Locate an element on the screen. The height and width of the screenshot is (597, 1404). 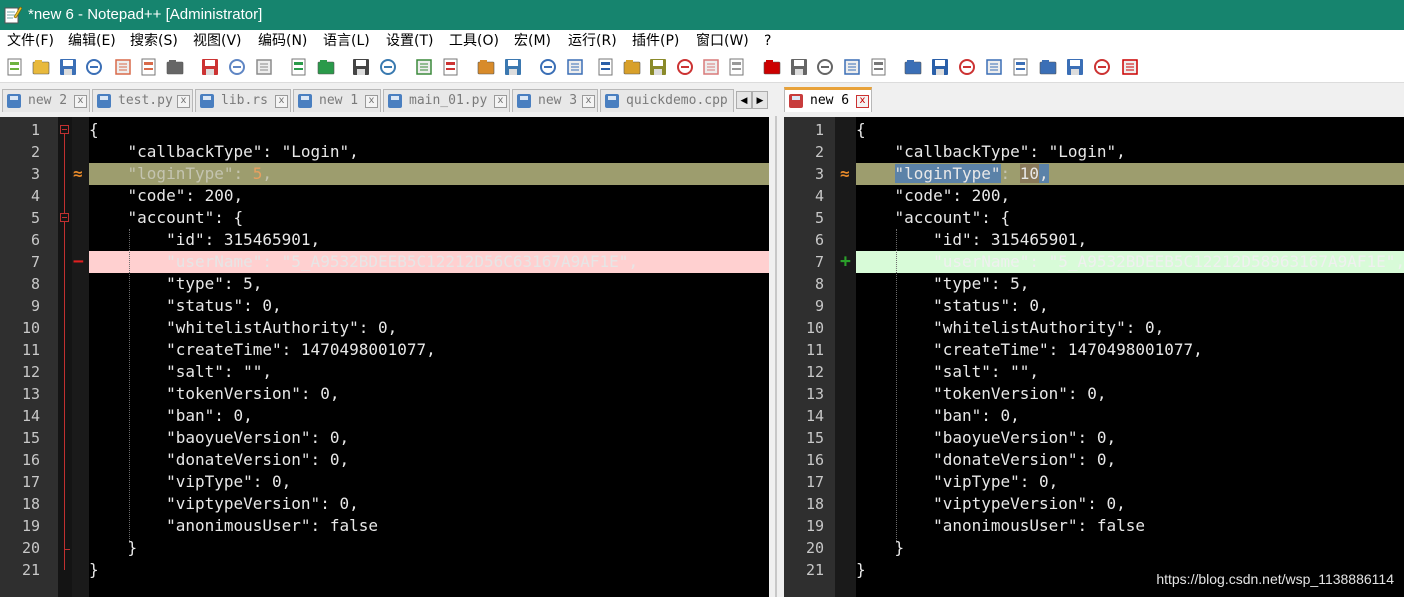
line-number: 9 is located at coordinates (35, 306).